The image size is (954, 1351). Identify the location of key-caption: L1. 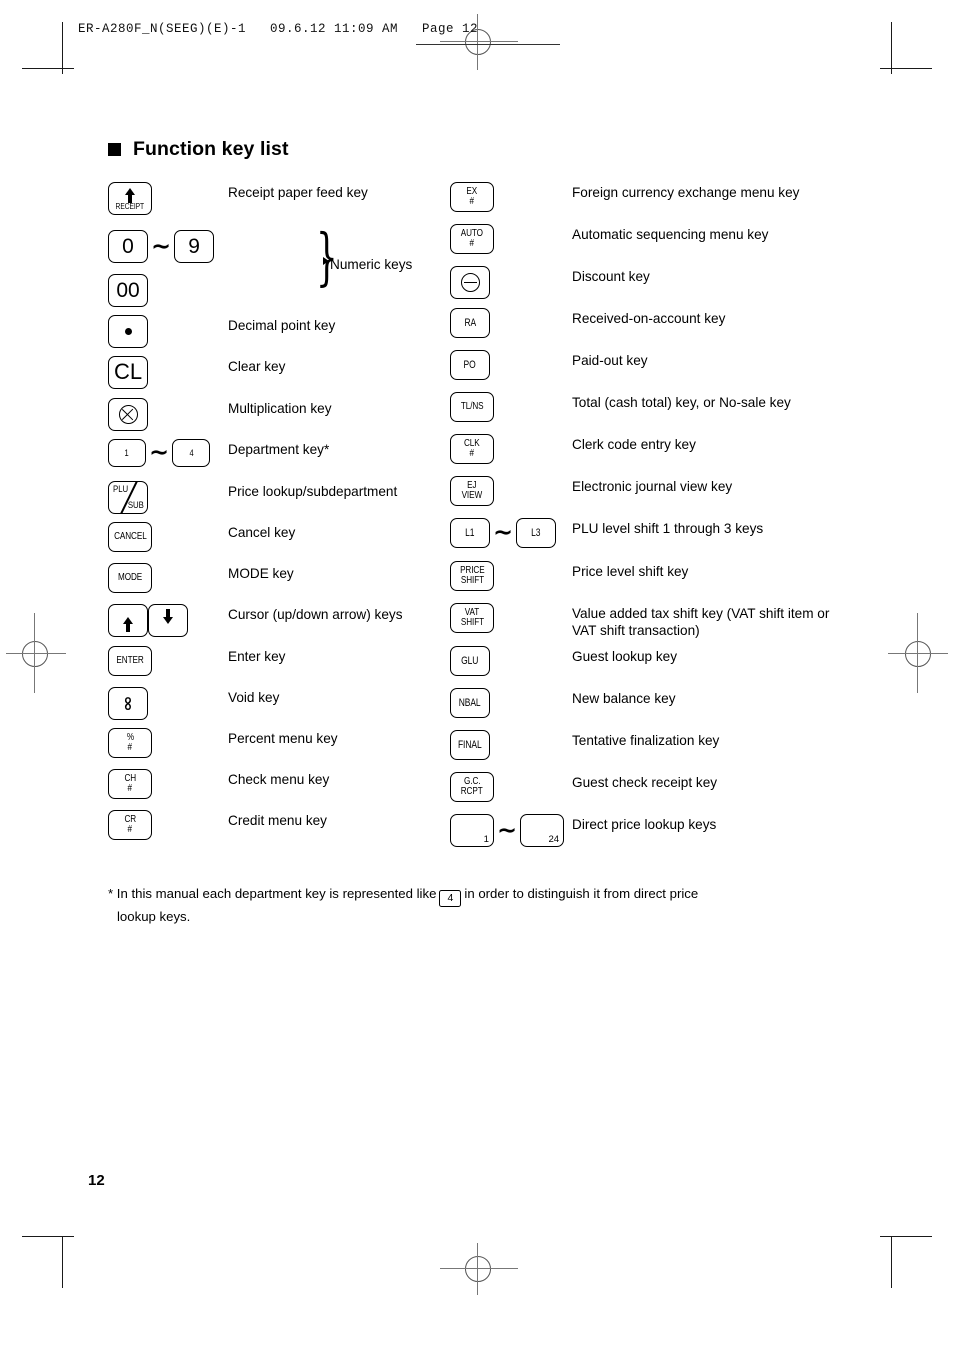
(470, 532).